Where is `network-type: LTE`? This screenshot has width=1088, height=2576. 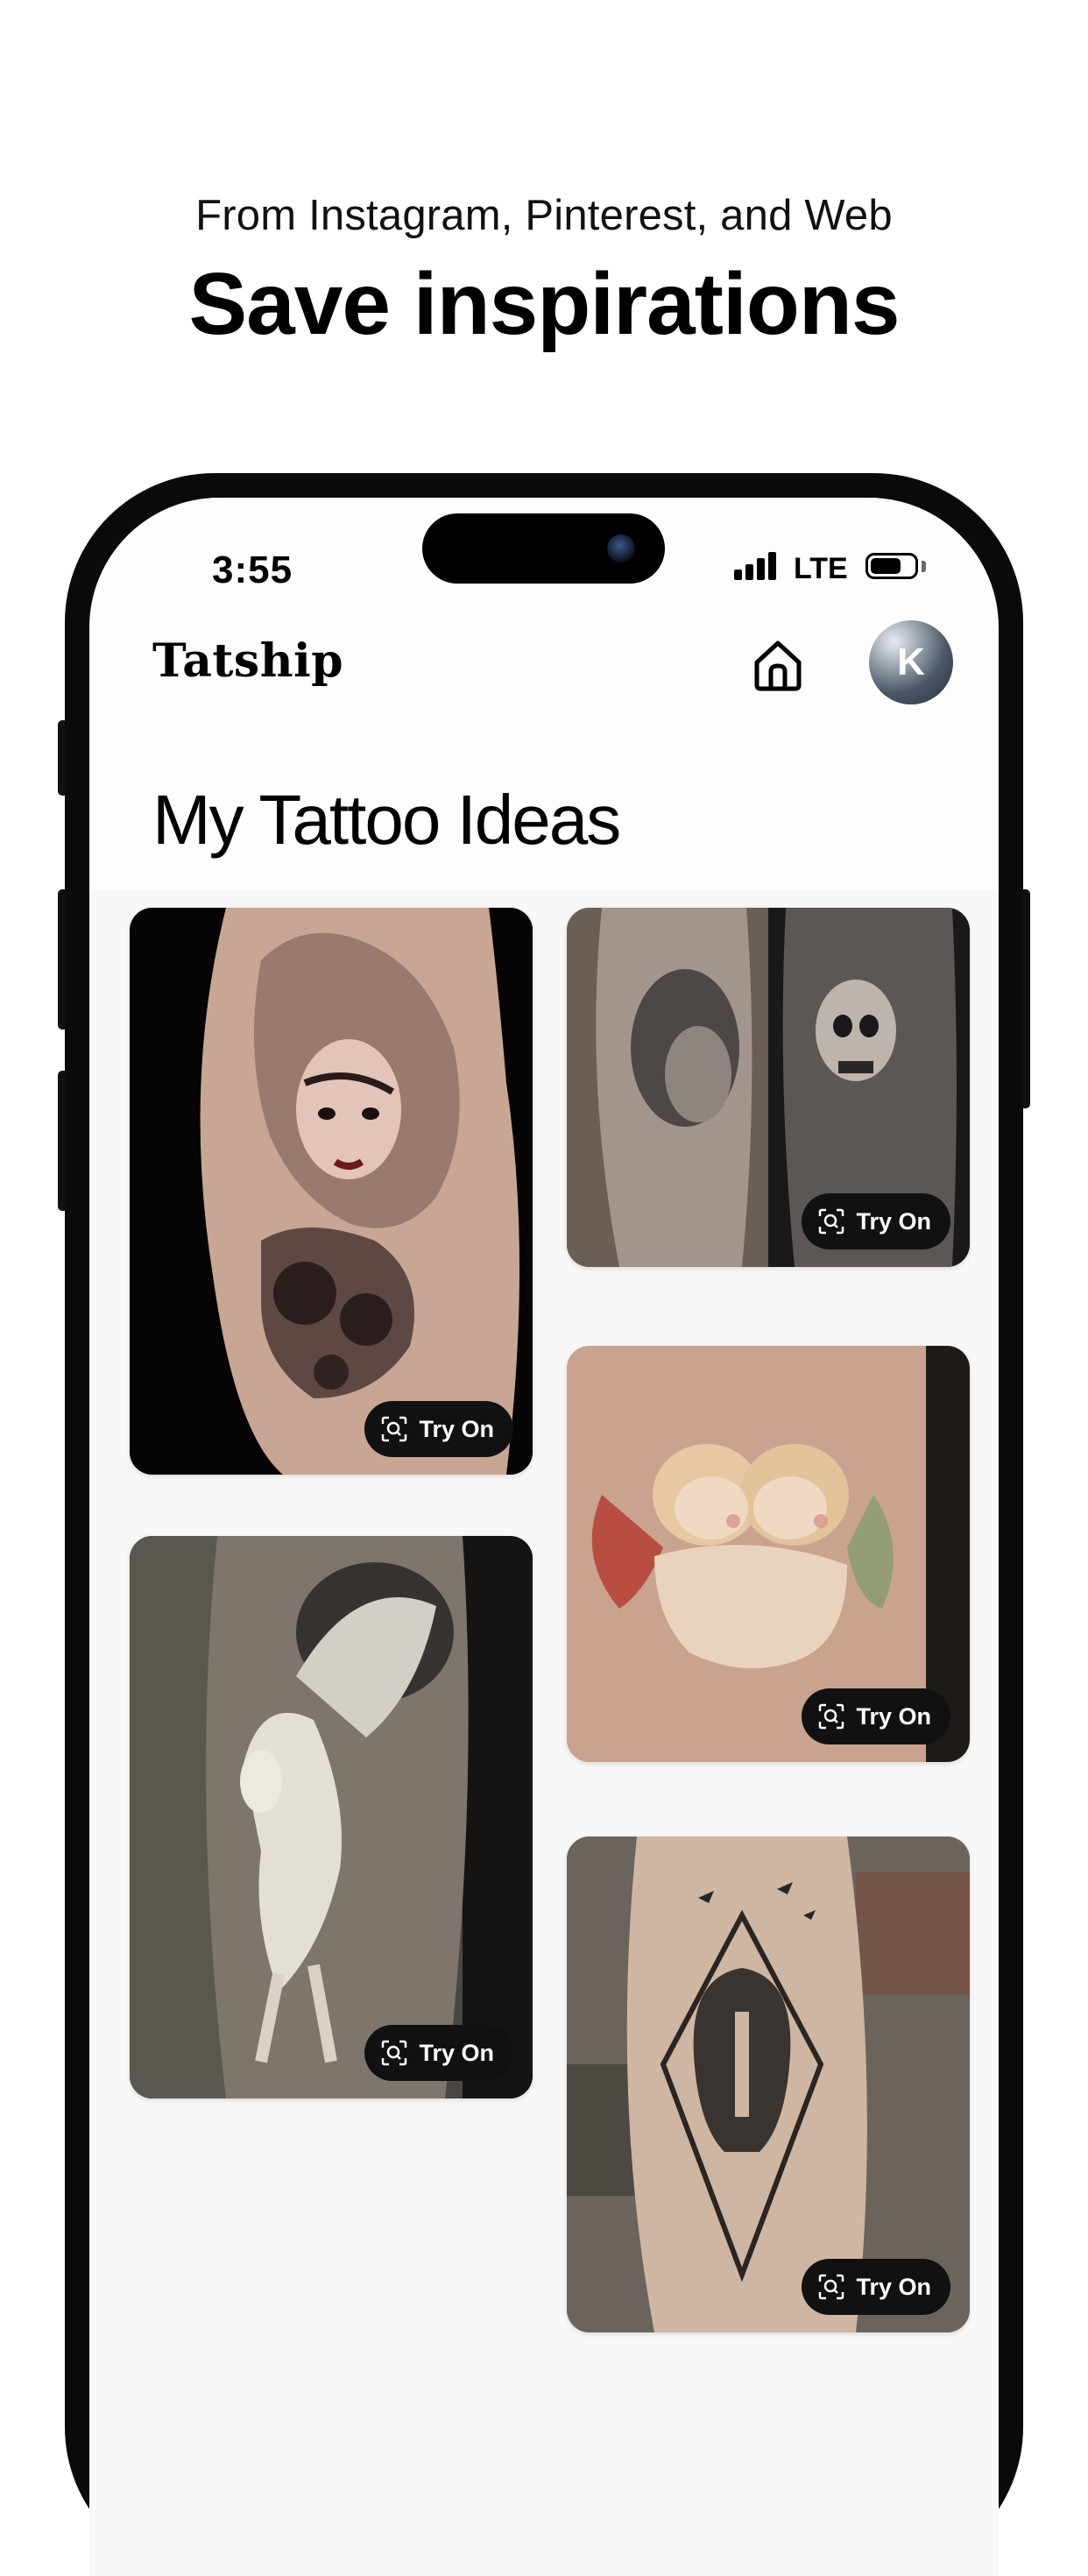
network-type: LTE is located at coordinates (821, 568).